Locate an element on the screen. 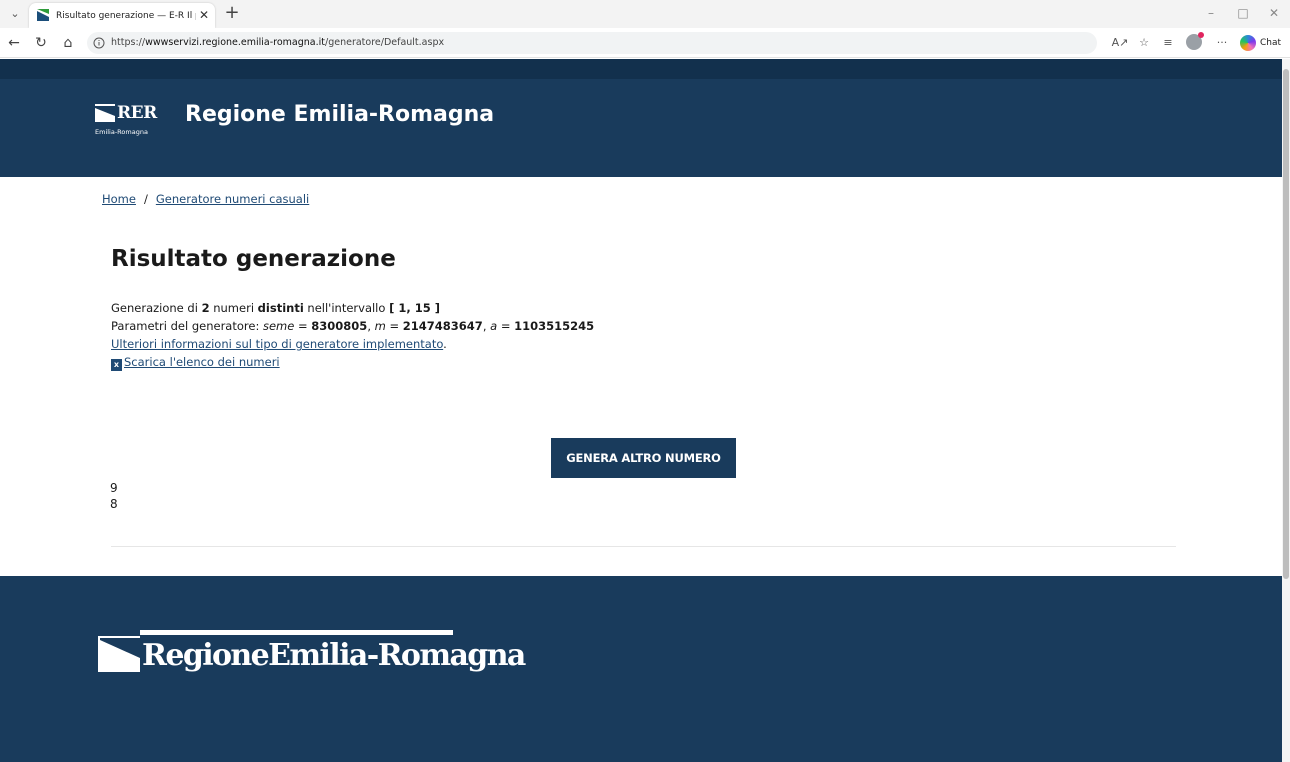  tab-close-icon: ✕ is located at coordinates (204, 15).